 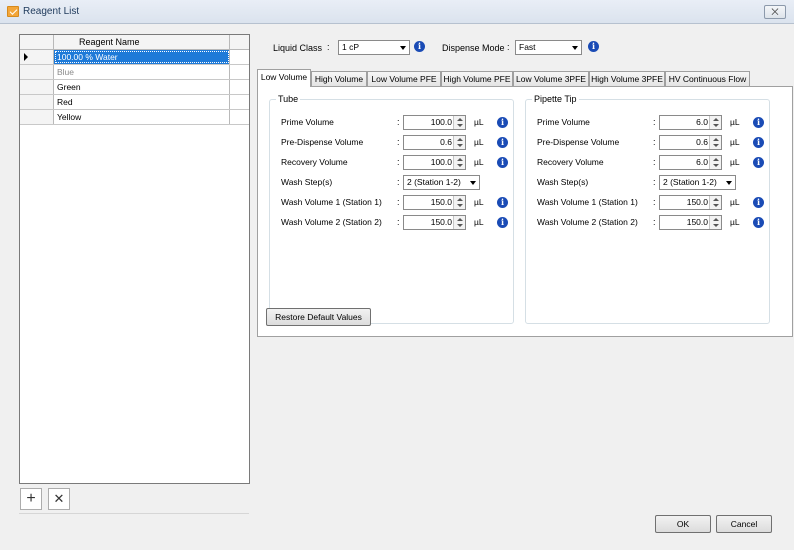 What do you see at coordinates (683, 524) in the screenshot?
I see `ok-button: OK` at bounding box center [683, 524].